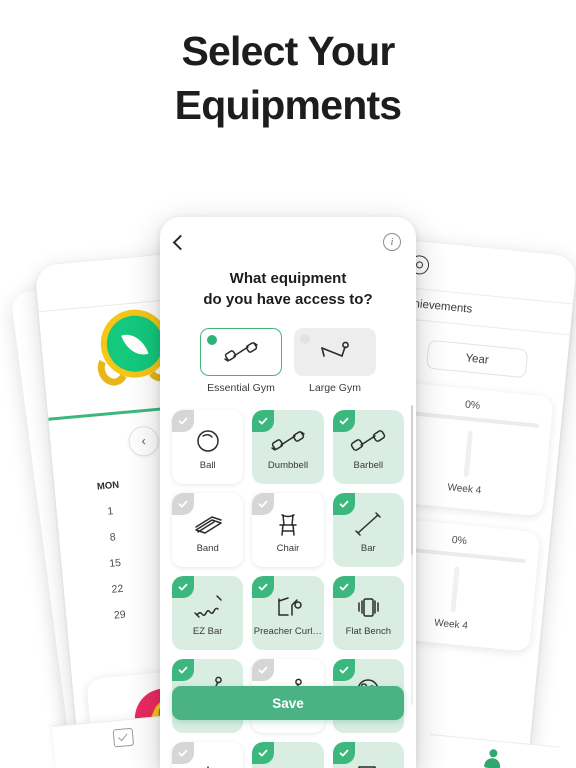 Image resolution: width=576 pixels, height=768 pixels. I want to click on equipment-cell-ball: Ball, so click(208, 447).